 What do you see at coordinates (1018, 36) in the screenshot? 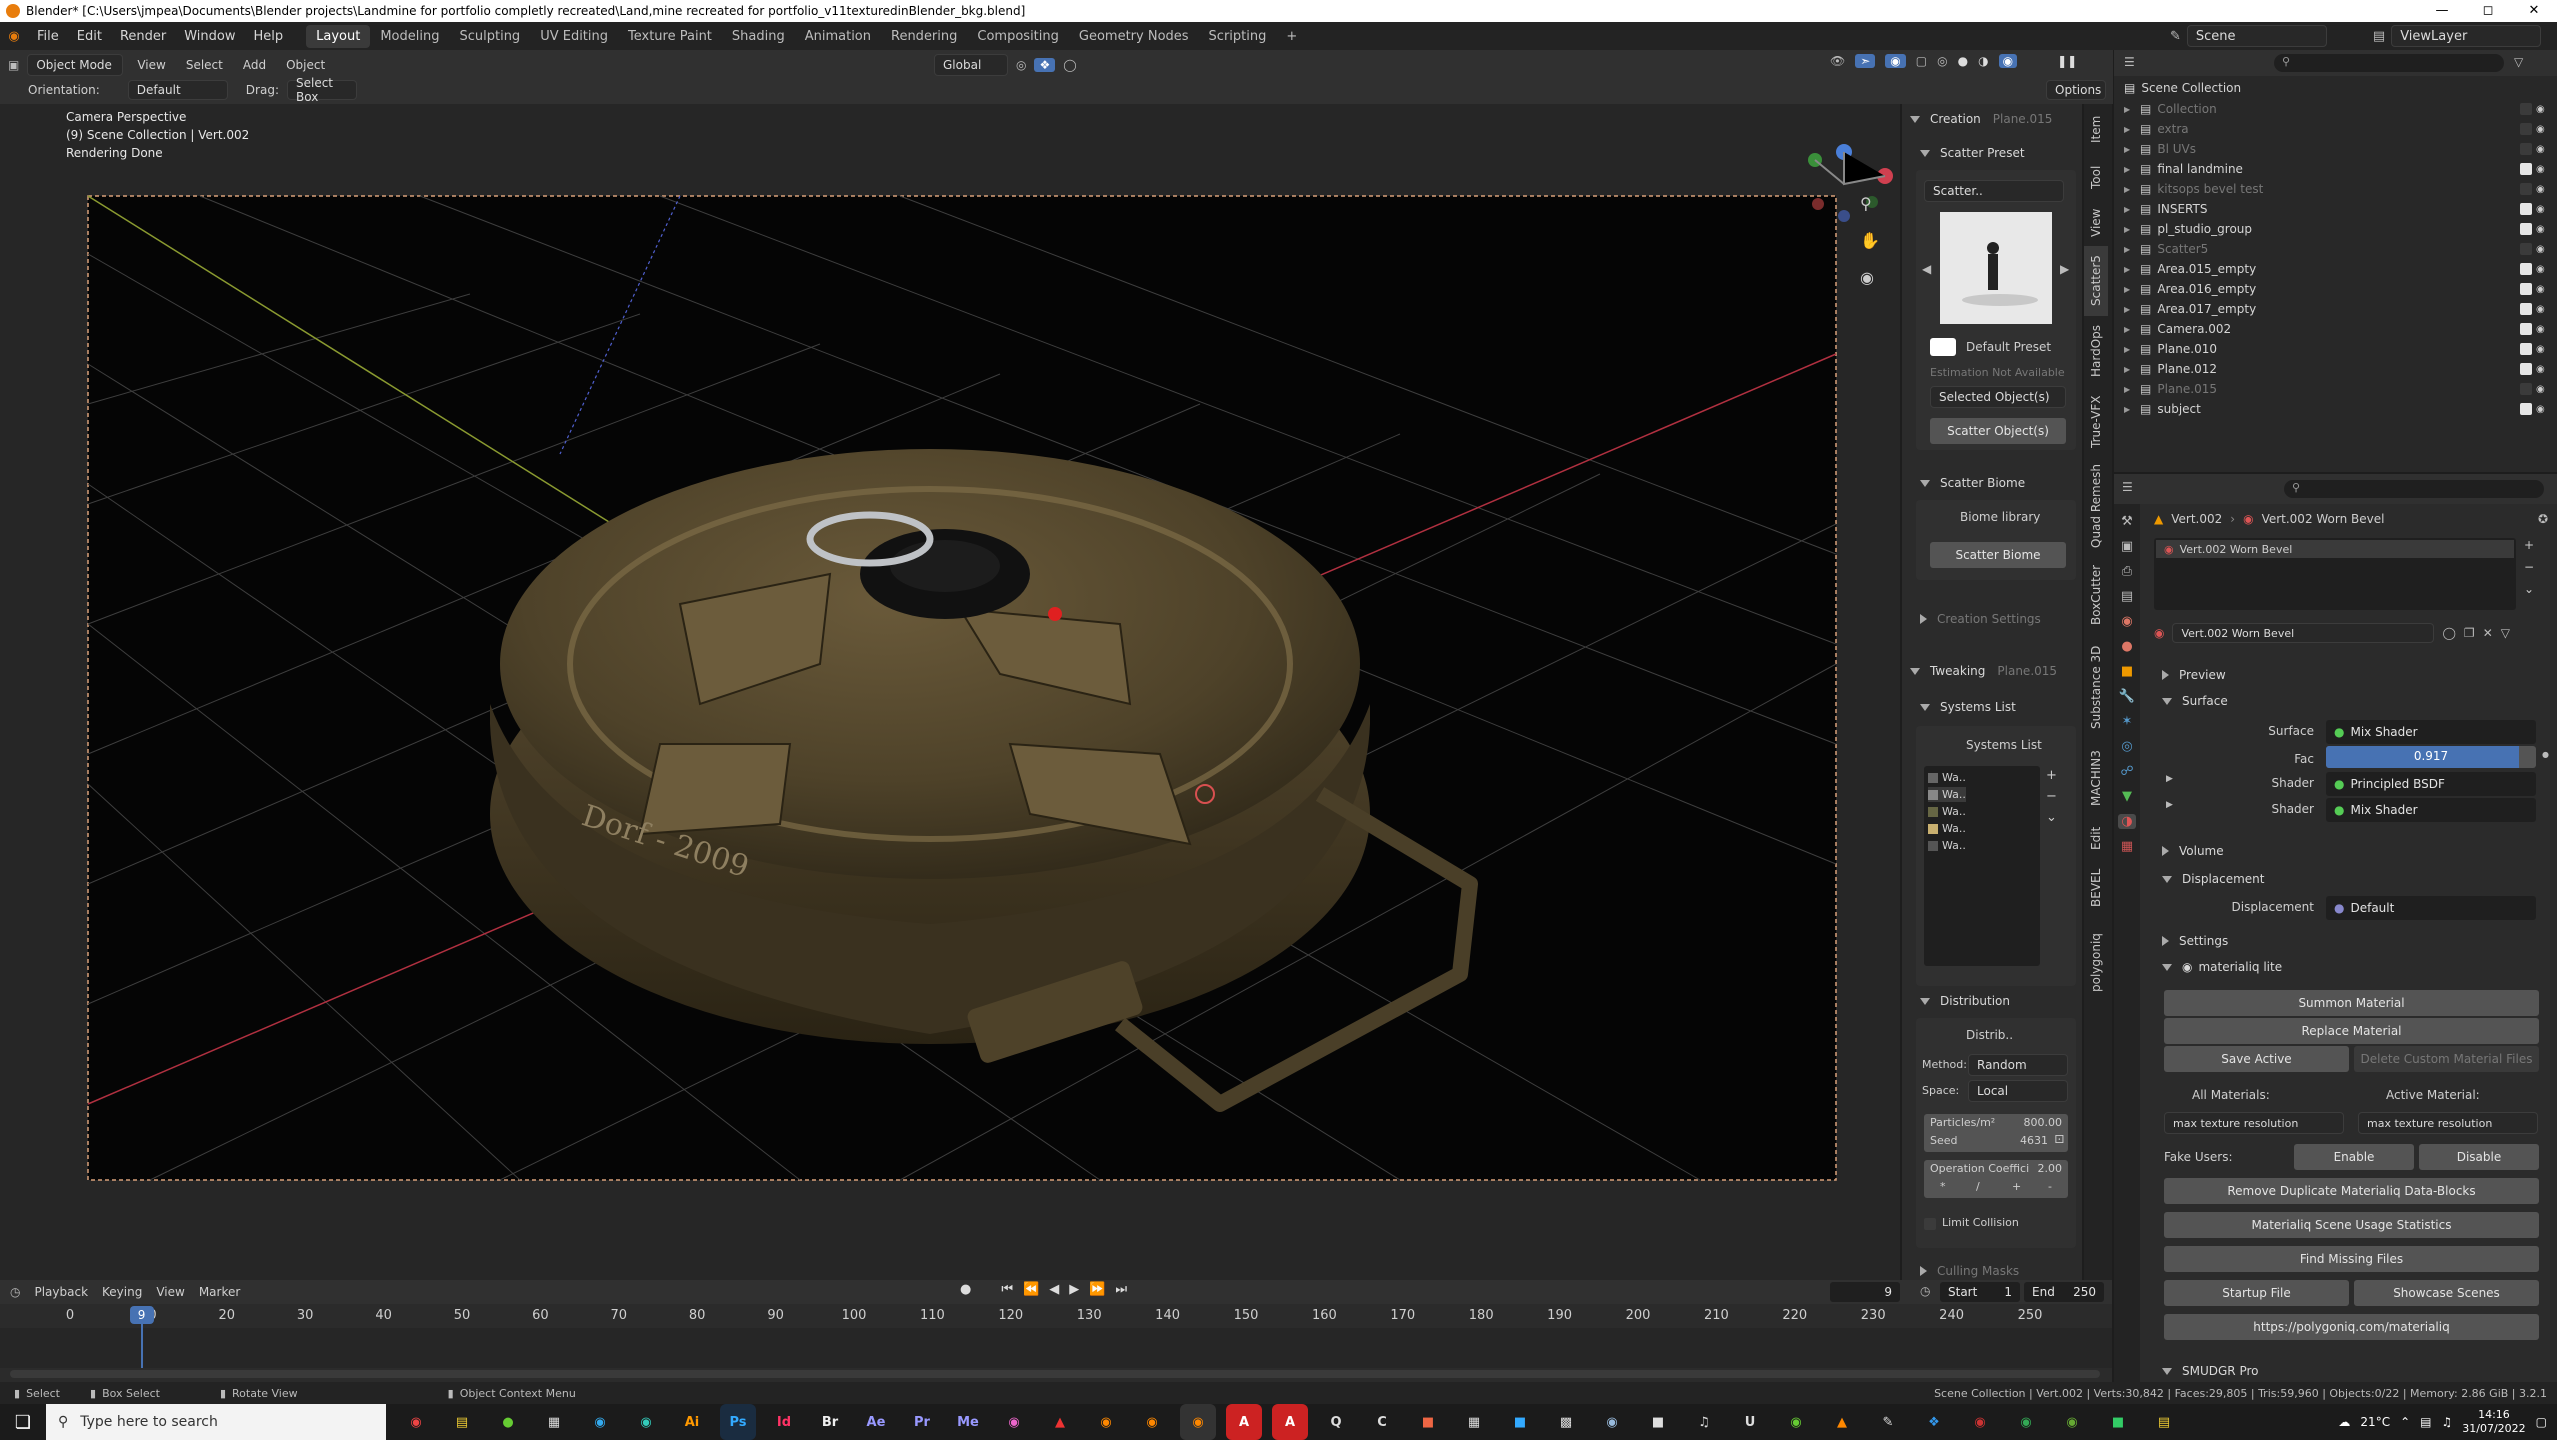
I see `tab-compositing: Compositing` at bounding box center [1018, 36].